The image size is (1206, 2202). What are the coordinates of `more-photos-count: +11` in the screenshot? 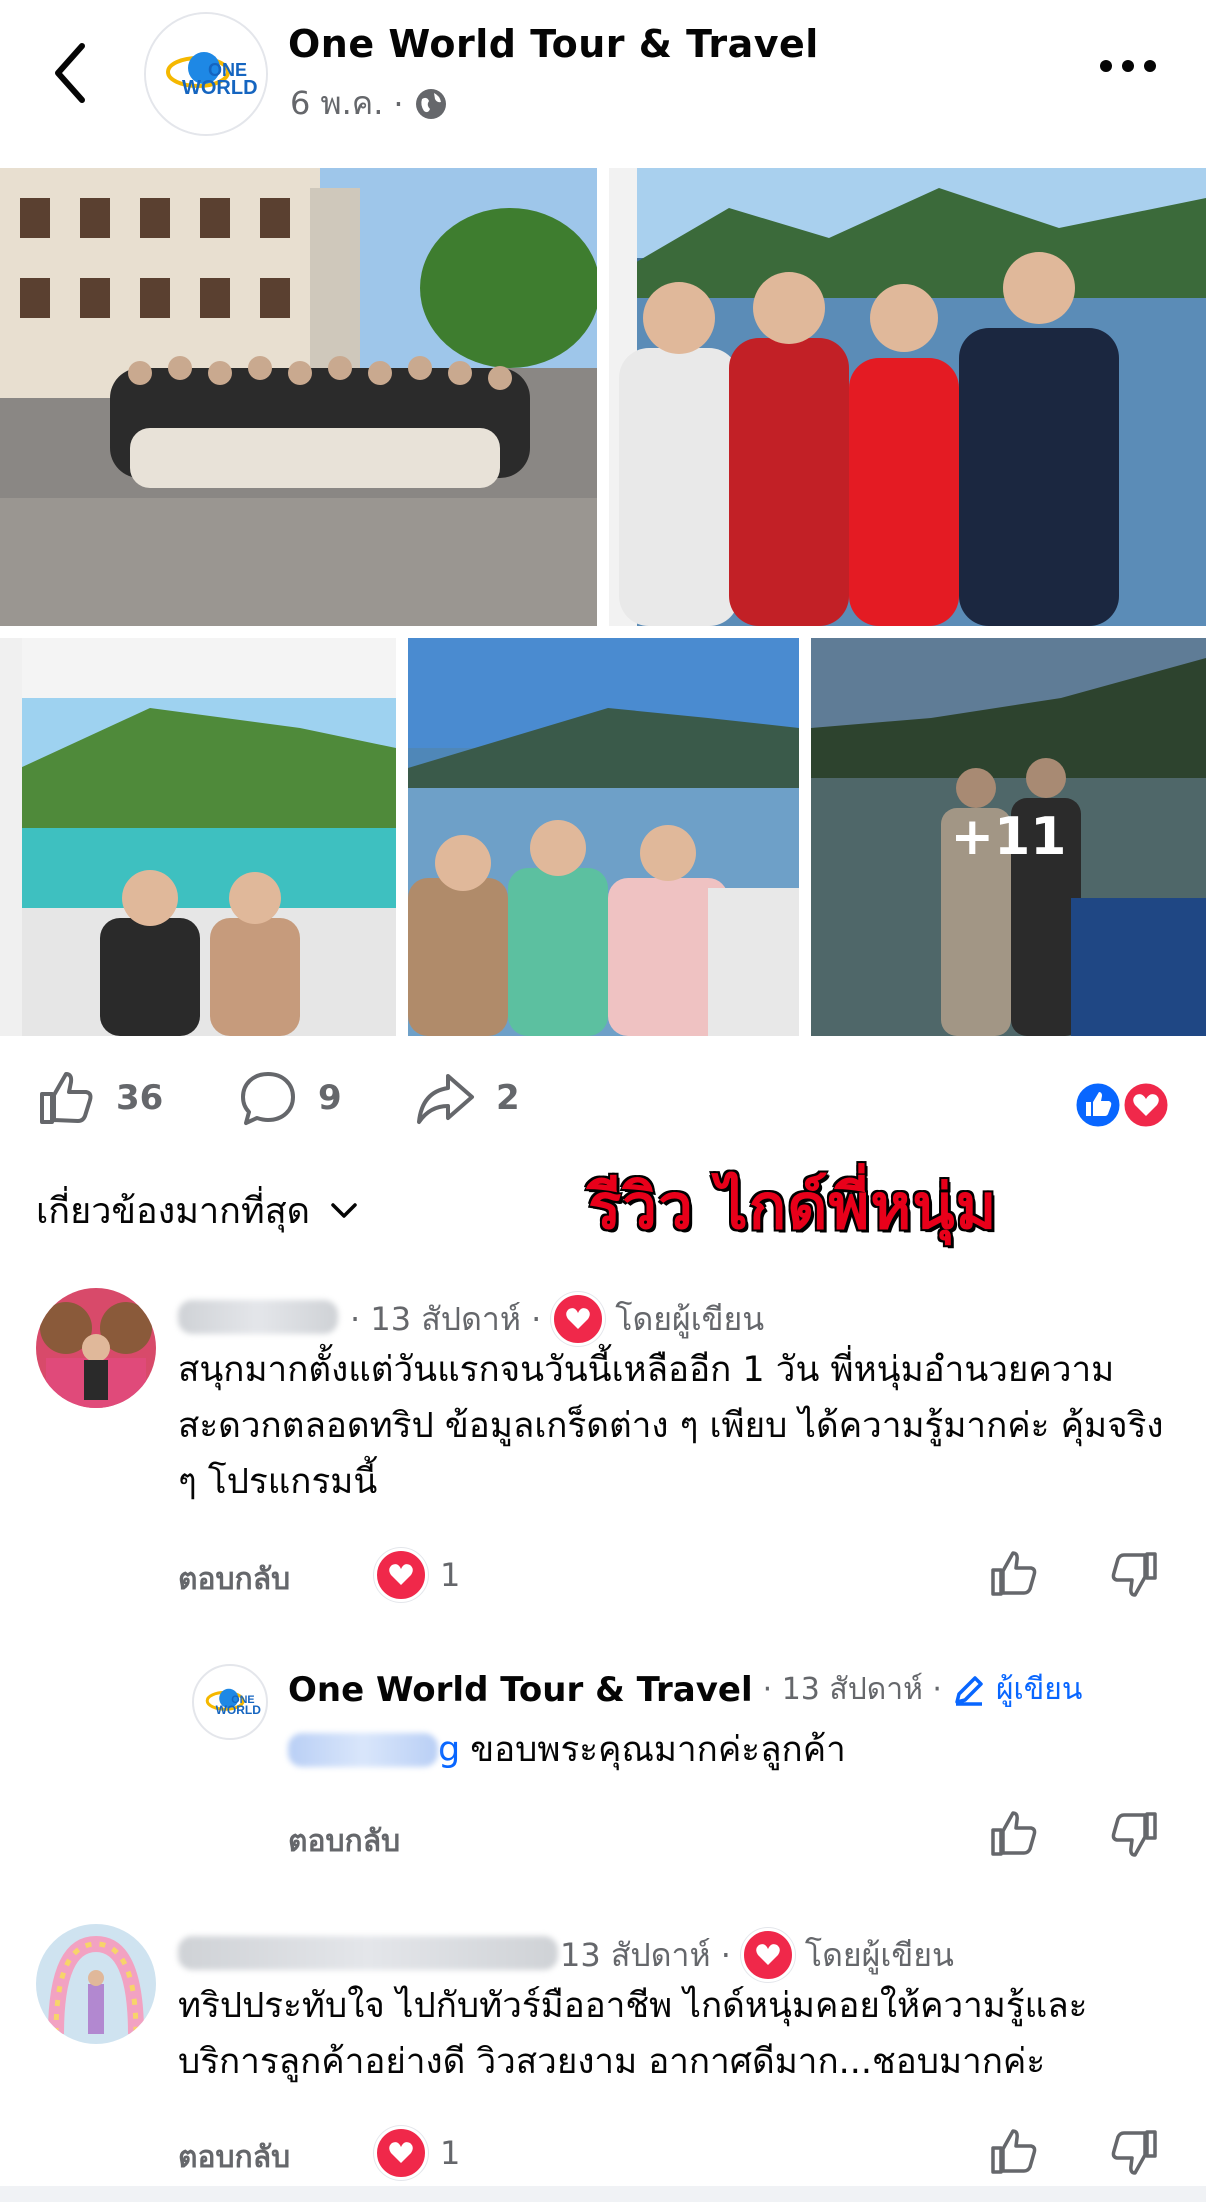 It's located at (1008, 837).